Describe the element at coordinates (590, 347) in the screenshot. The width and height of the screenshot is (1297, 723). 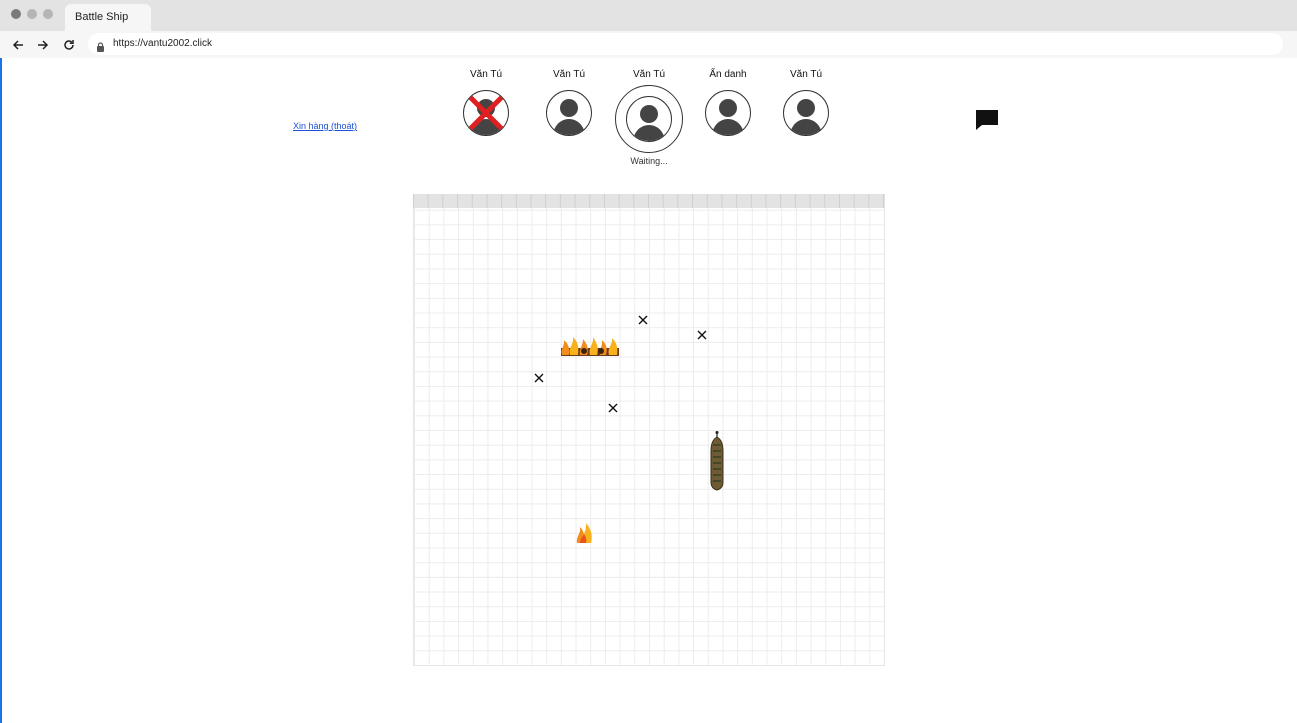
I see `burning-ship-icon` at that location.